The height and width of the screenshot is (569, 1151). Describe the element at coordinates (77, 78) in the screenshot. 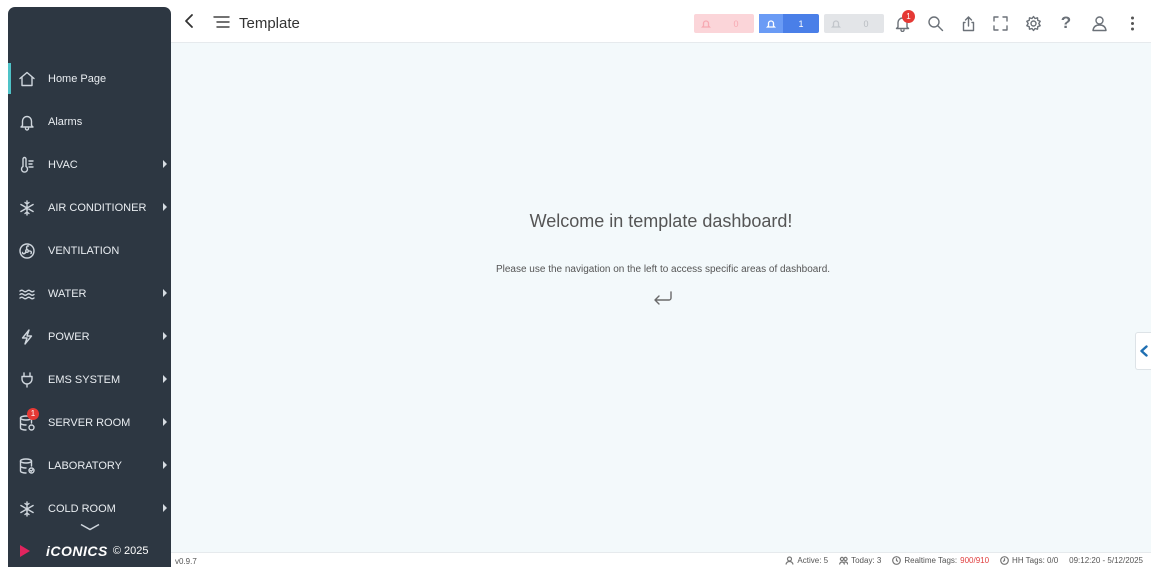

I see `sidebar-item-label: Home Page` at that location.